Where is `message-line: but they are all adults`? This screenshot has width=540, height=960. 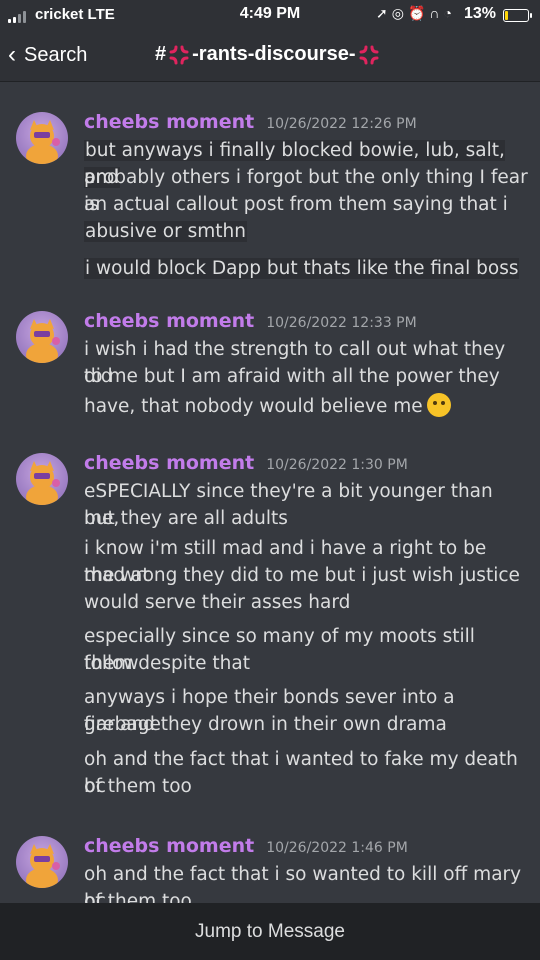
message-line: but they are all adults is located at coordinates (186, 518).